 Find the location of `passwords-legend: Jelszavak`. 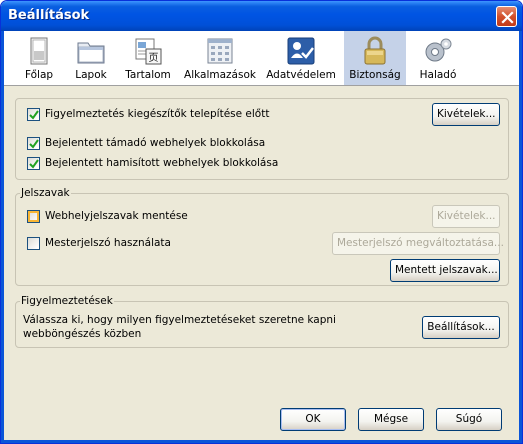

passwords-legend: Jelszavak is located at coordinates (45, 193).